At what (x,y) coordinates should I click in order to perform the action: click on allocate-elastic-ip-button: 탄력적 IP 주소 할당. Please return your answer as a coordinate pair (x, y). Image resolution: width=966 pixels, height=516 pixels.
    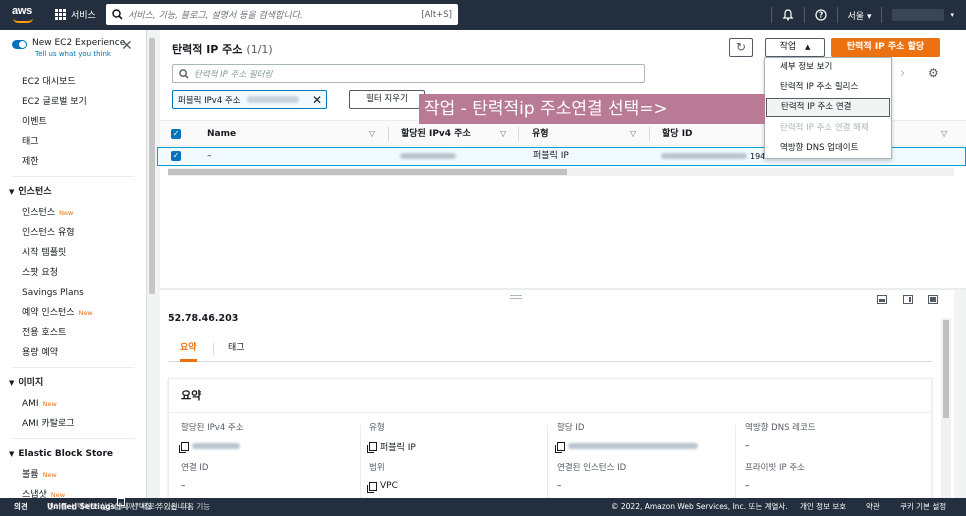
    Looking at the image, I should click on (885, 47).